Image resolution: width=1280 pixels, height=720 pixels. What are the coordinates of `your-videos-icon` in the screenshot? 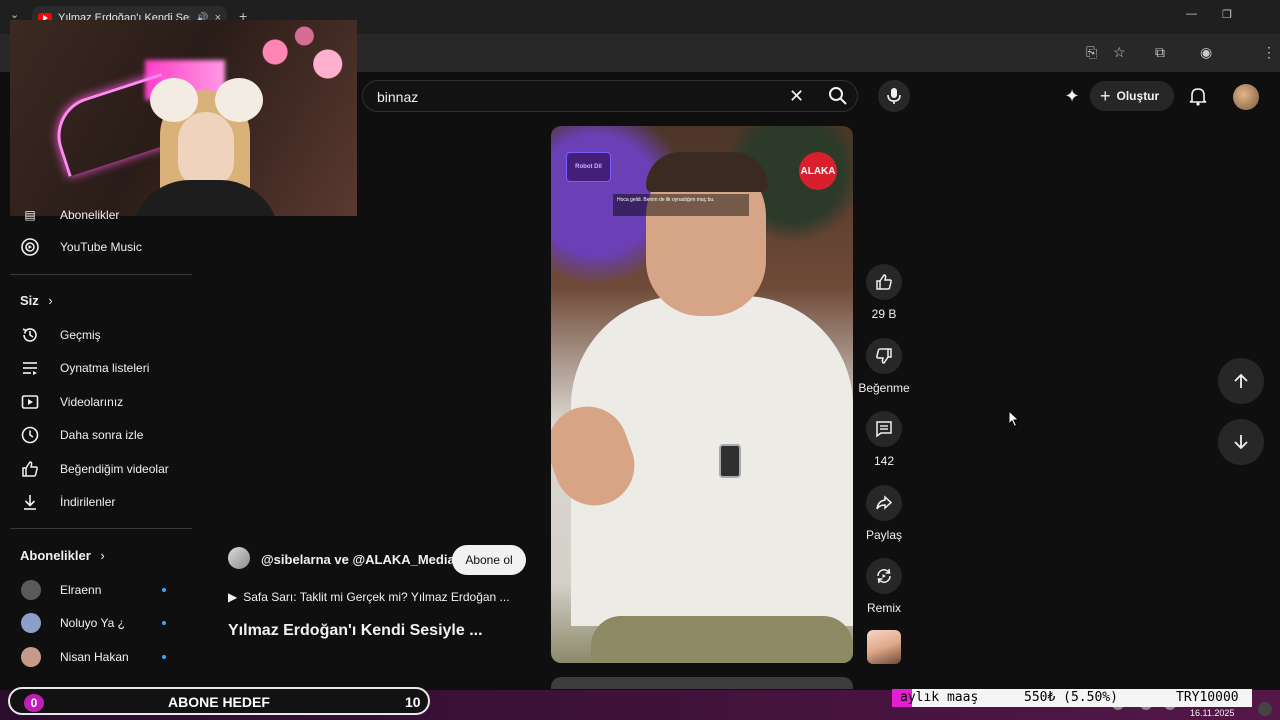 It's located at (30, 402).